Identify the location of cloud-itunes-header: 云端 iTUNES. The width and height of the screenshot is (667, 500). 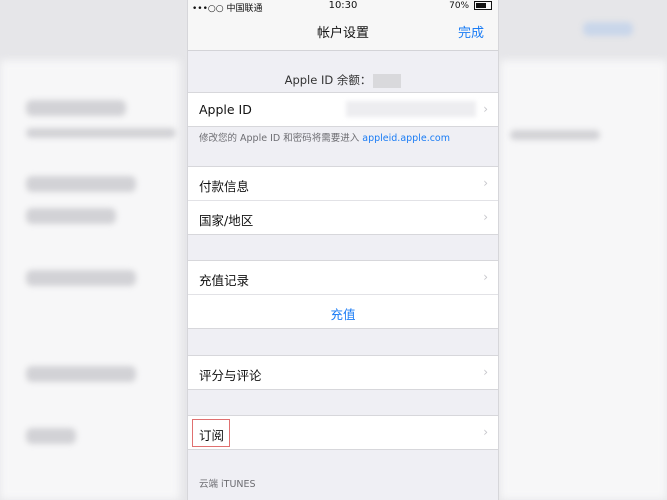
(227, 484).